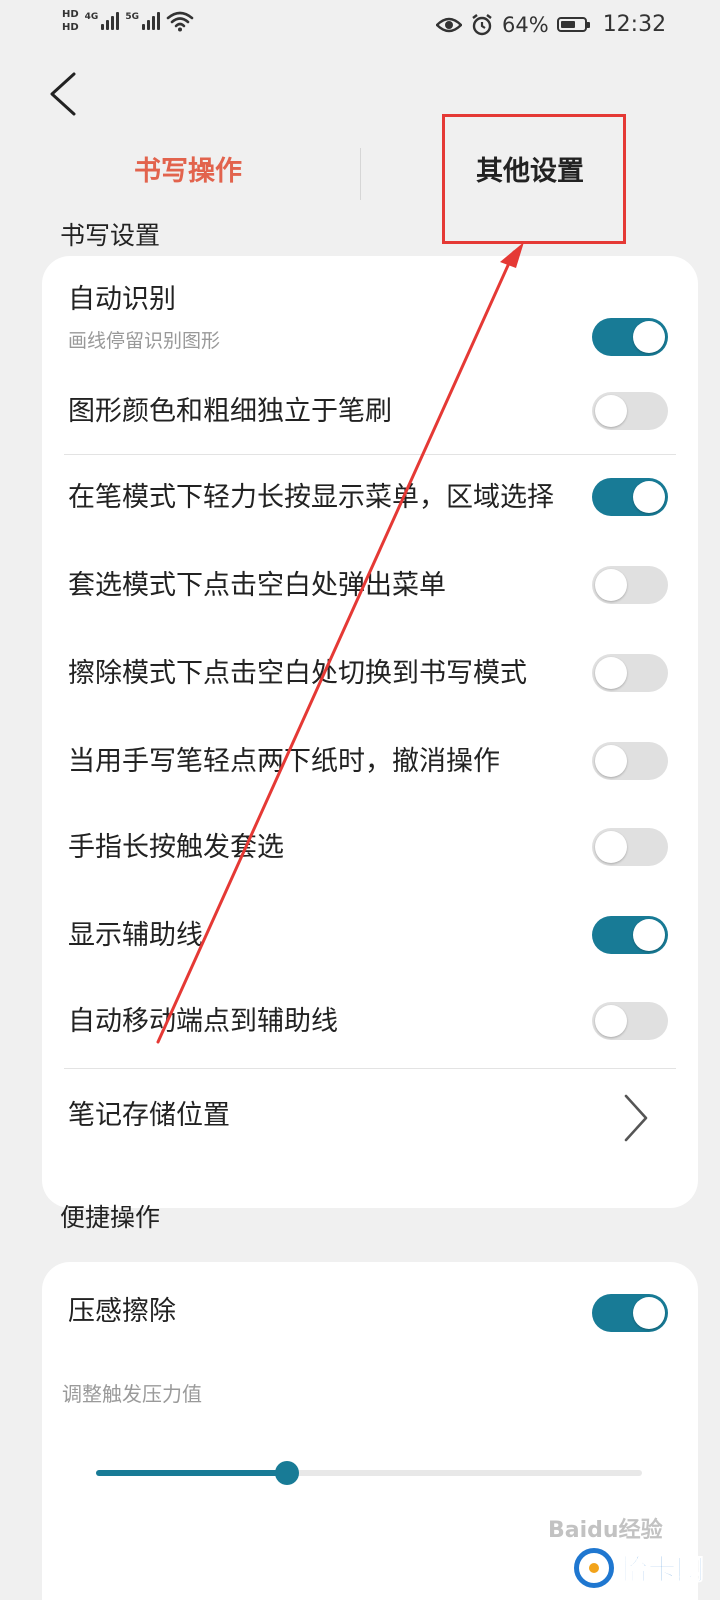 The width and height of the screenshot is (720, 1600). I want to click on hd-indicator: HD HD, so click(70, 21).